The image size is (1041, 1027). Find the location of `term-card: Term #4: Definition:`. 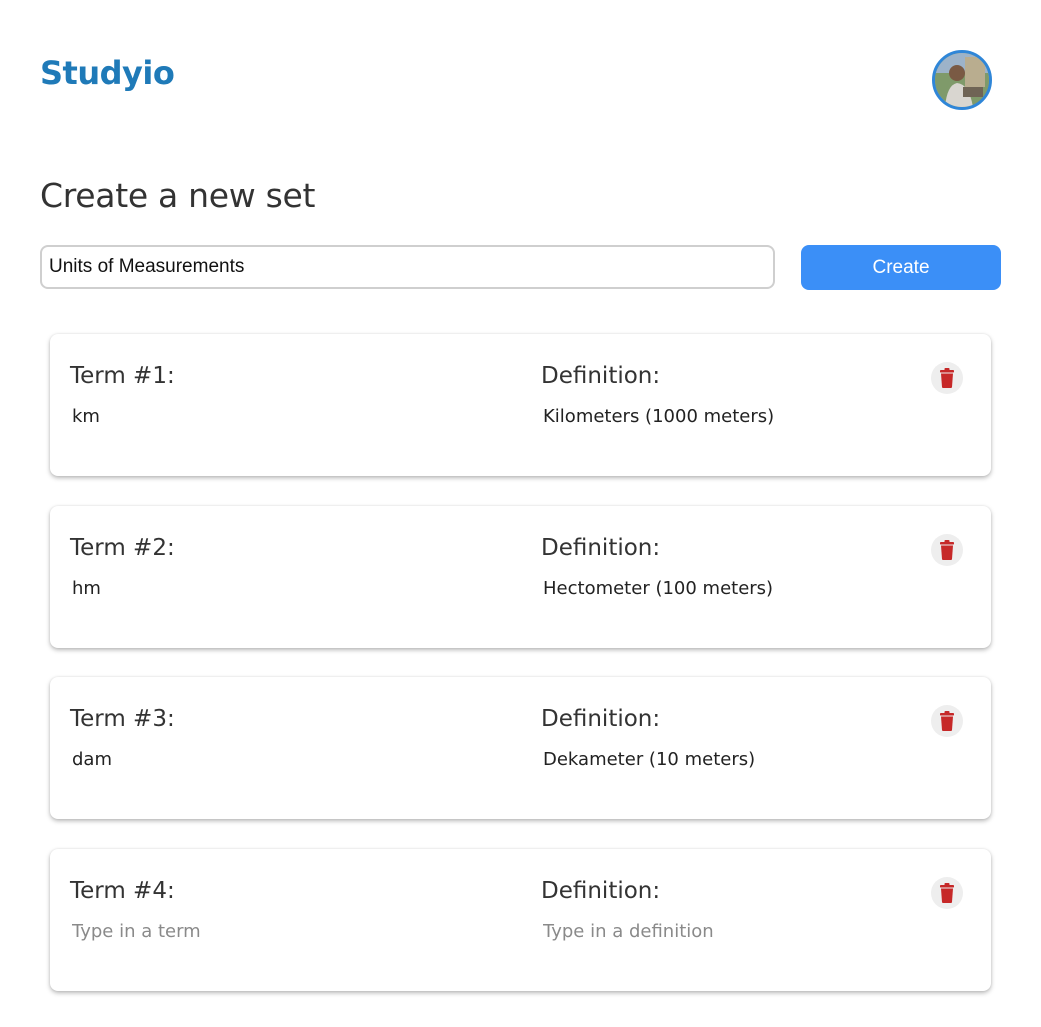

term-card: Term #4: Definition: is located at coordinates (520, 920).